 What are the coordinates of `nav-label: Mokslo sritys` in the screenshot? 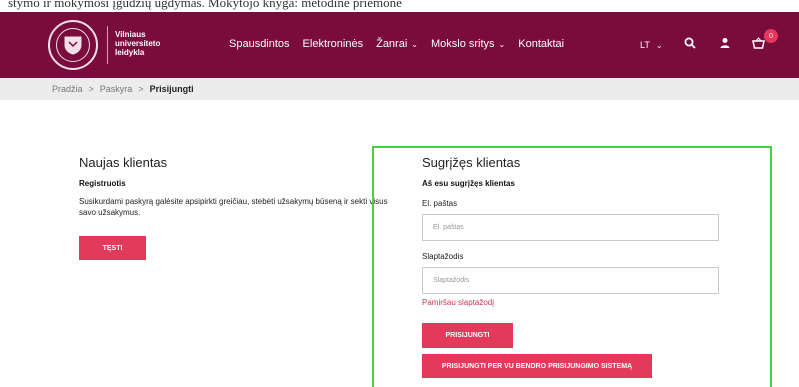 It's located at (462, 44).